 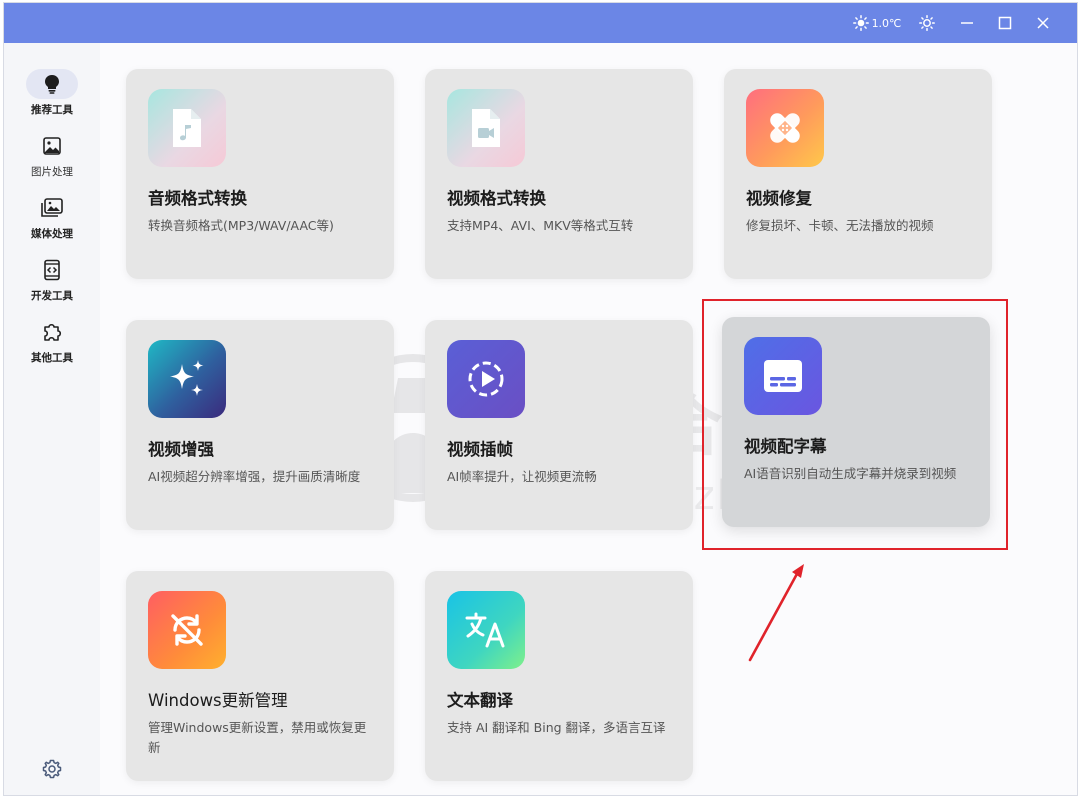 What do you see at coordinates (260, 425) in the screenshot?
I see `tool-card-video-enhance: 视频增强 AI视频超分辨率增强，提升画质清晰度` at bounding box center [260, 425].